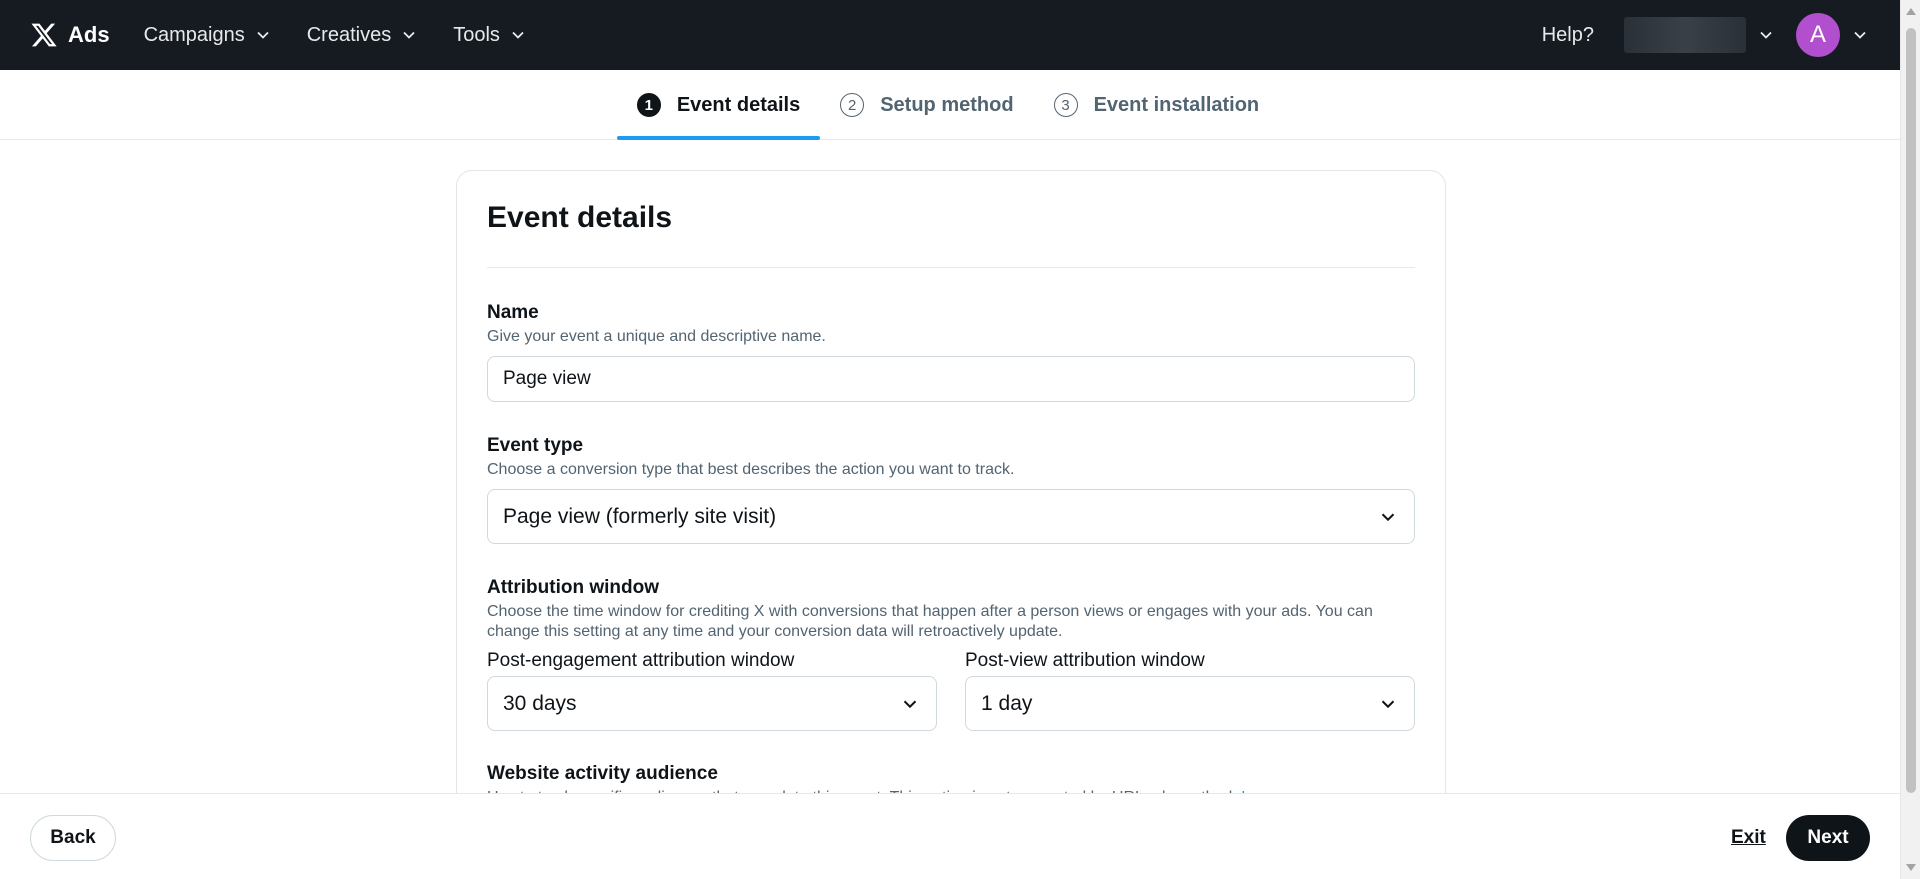 This screenshot has width=1920, height=879. I want to click on nav-campaigns: Campaigns, so click(208, 35).